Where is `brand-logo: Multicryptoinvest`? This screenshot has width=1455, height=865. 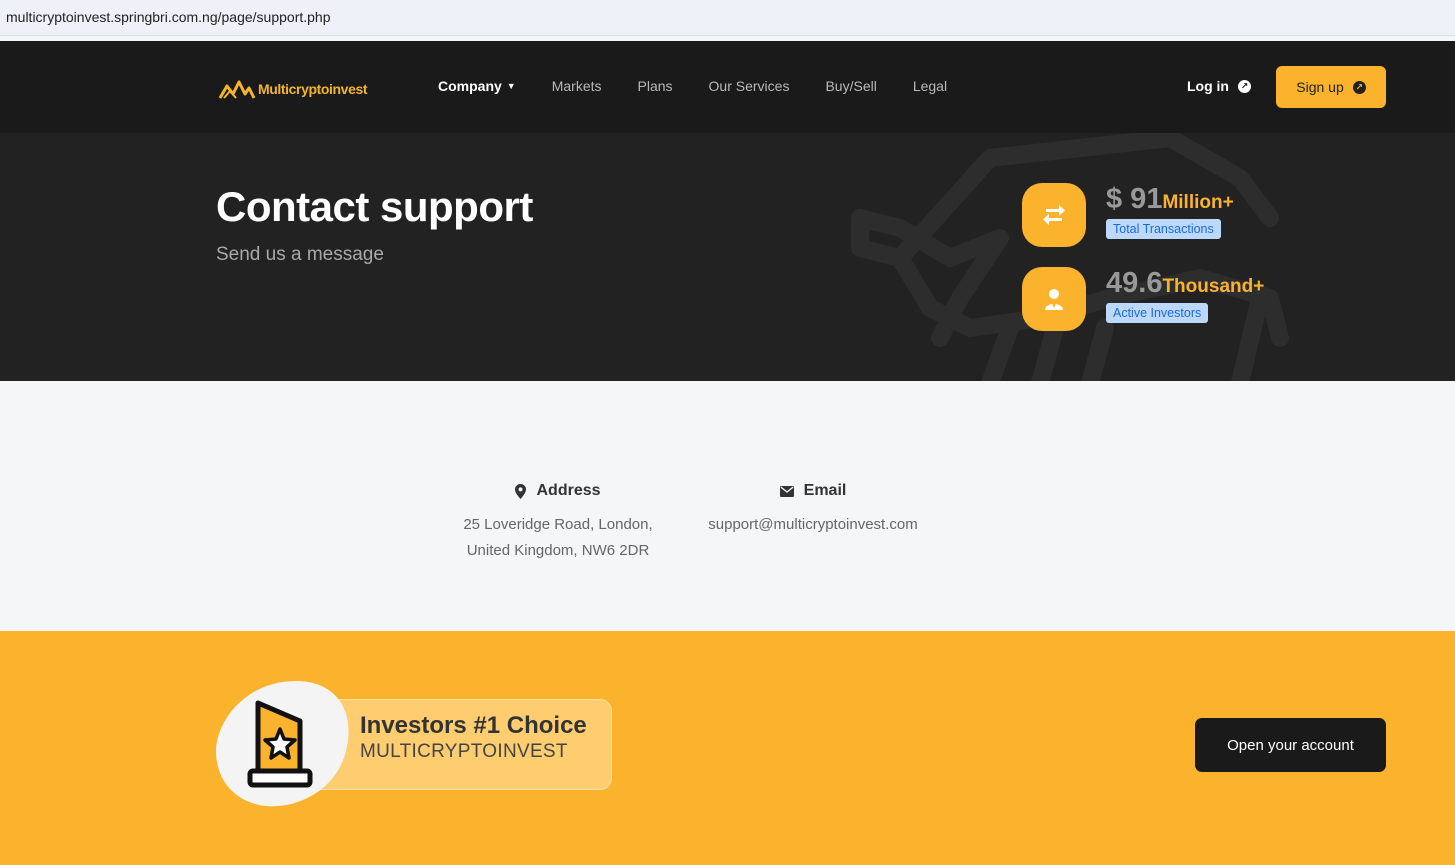 brand-logo: Multicryptoinvest is located at coordinates (293, 89).